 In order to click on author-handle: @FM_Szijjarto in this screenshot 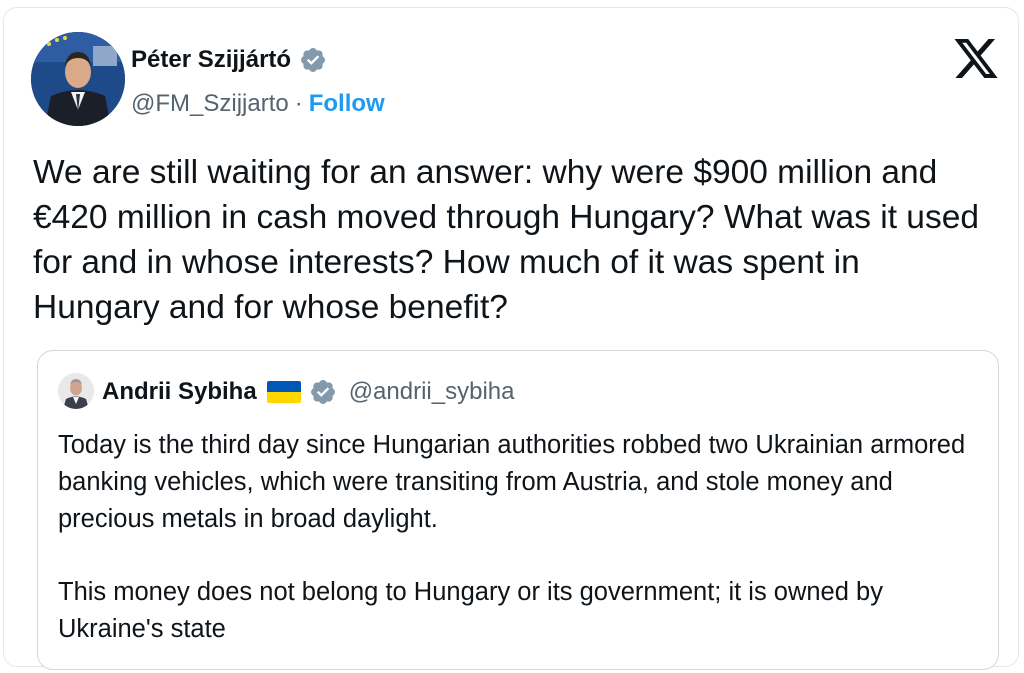, I will do `click(210, 104)`.